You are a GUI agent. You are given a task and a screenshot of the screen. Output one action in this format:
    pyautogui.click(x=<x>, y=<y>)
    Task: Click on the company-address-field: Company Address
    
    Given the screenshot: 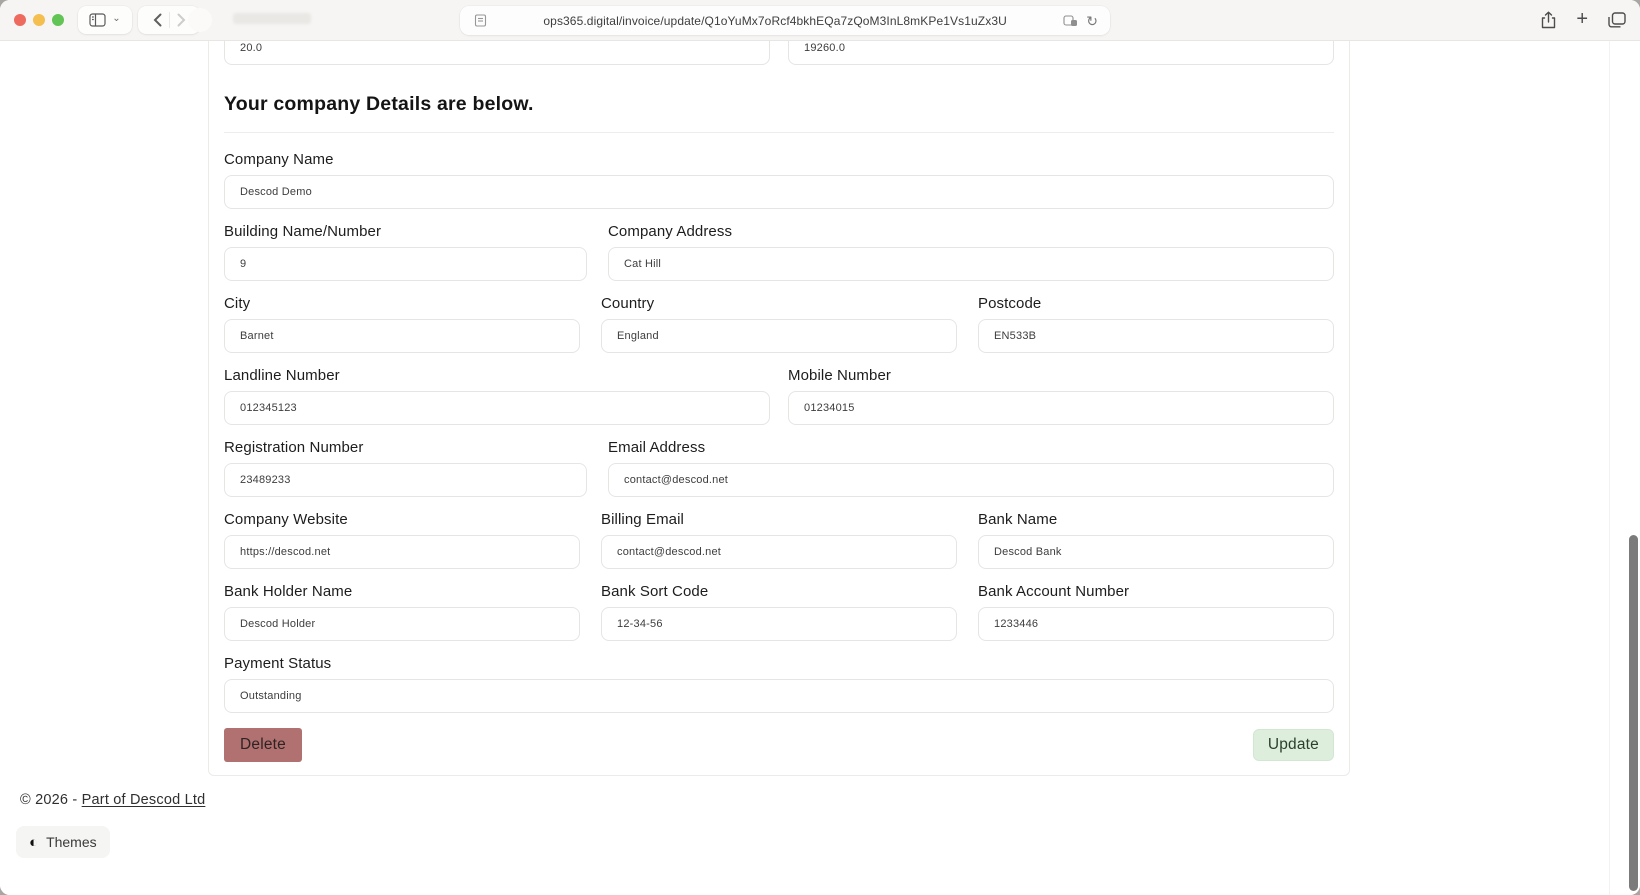 What is the action you would take?
    pyautogui.click(x=971, y=245)
    